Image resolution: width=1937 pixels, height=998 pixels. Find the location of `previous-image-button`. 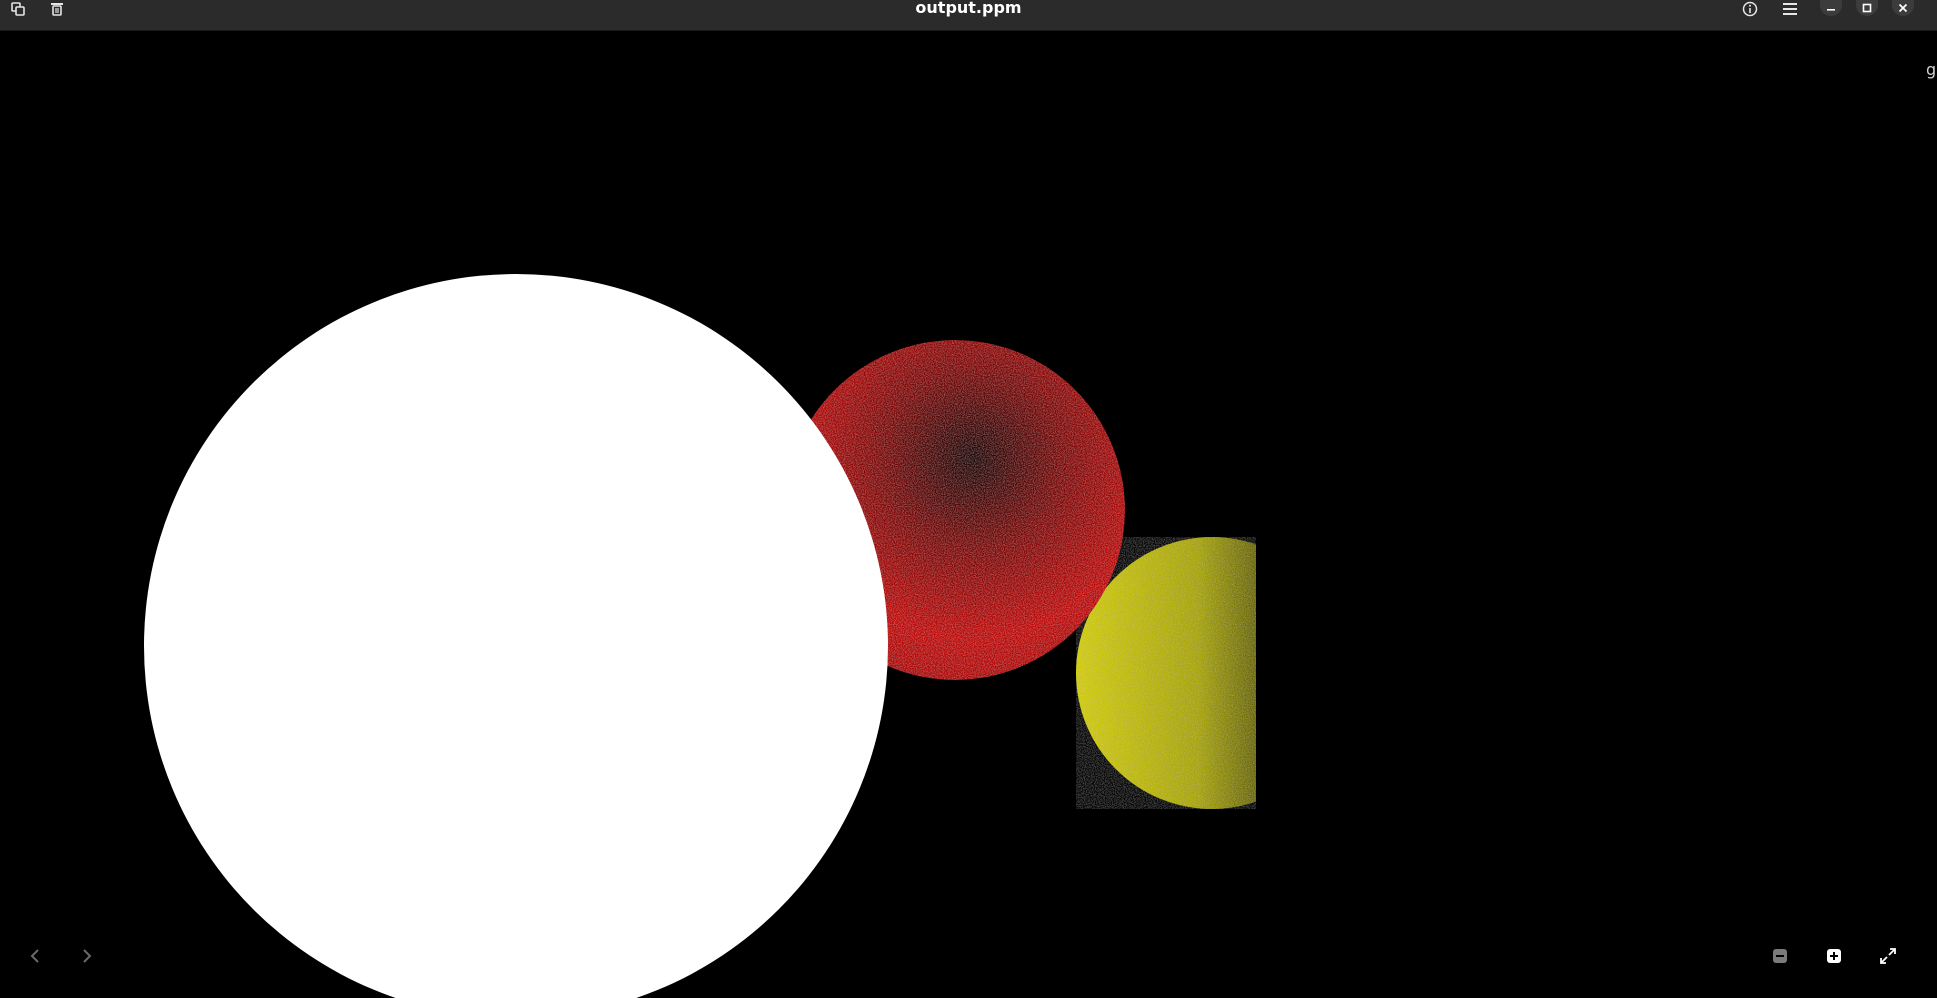

previous-image-button is located at coordinates (35, 956).